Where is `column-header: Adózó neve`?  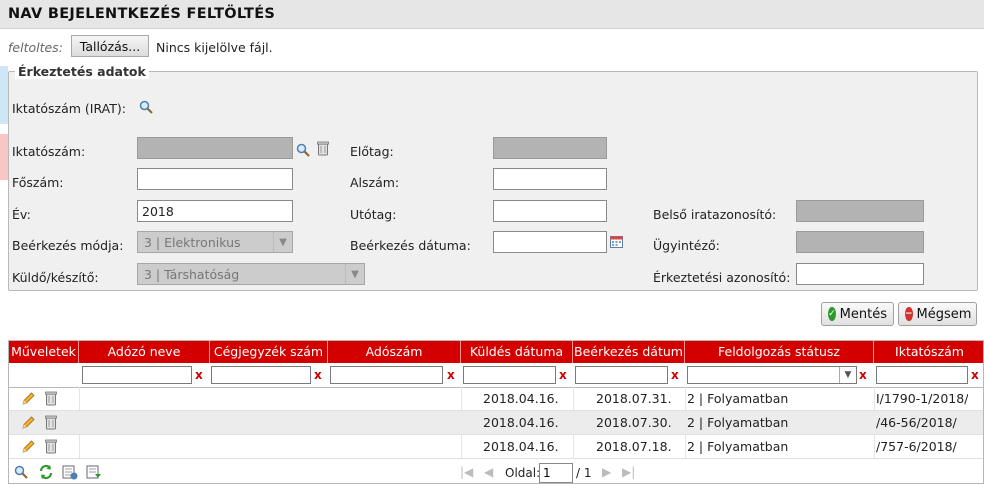
column-header: Adózó neve is located at coordinates (144, 352).